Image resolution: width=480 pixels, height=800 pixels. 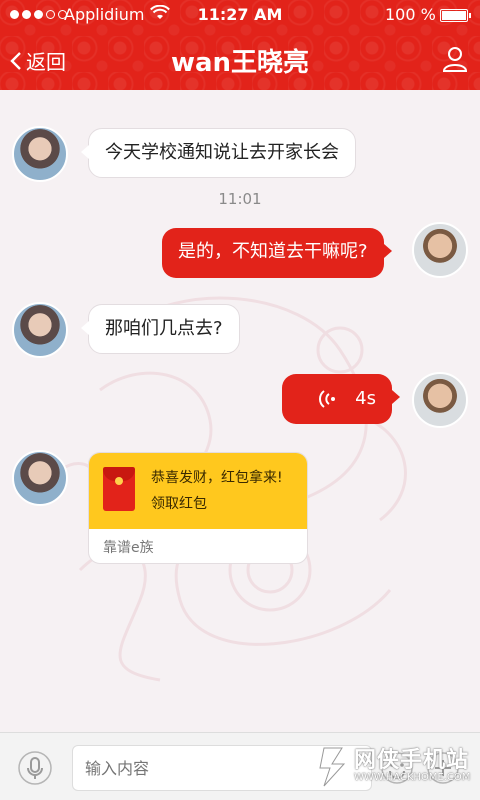 What do you see at coordinates (455, 15) in the screenshot?
I see `battery-icon` at bounding box center [455, 15].